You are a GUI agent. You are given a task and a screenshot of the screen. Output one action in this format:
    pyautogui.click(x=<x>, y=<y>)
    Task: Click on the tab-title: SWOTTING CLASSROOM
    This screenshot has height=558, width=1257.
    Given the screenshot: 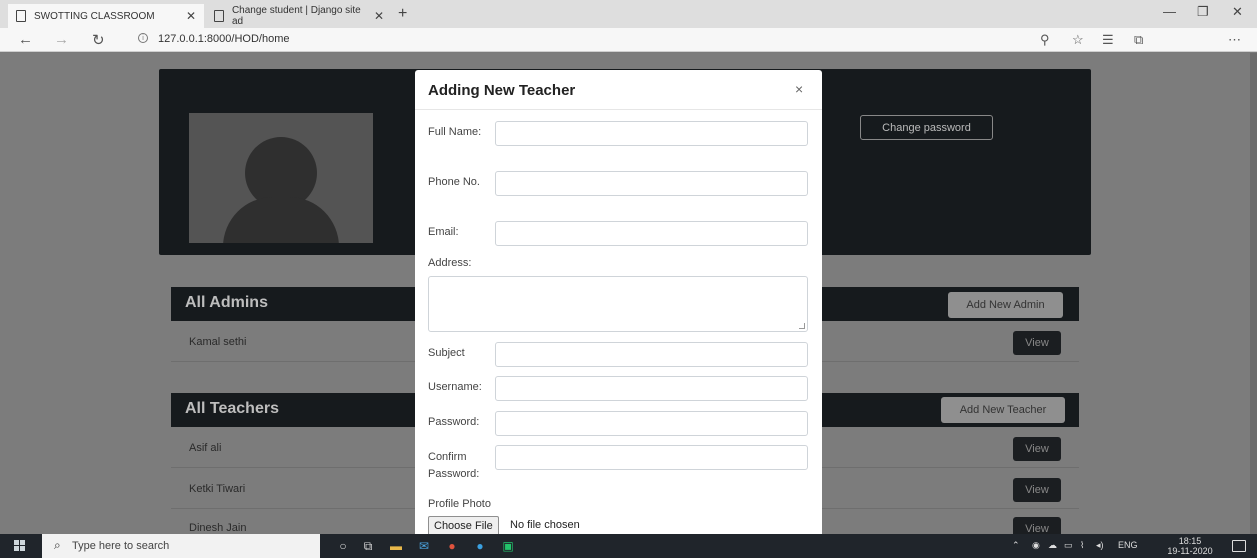 What is the action you would take?
    pyautogui.click(x=94, y=16)
    